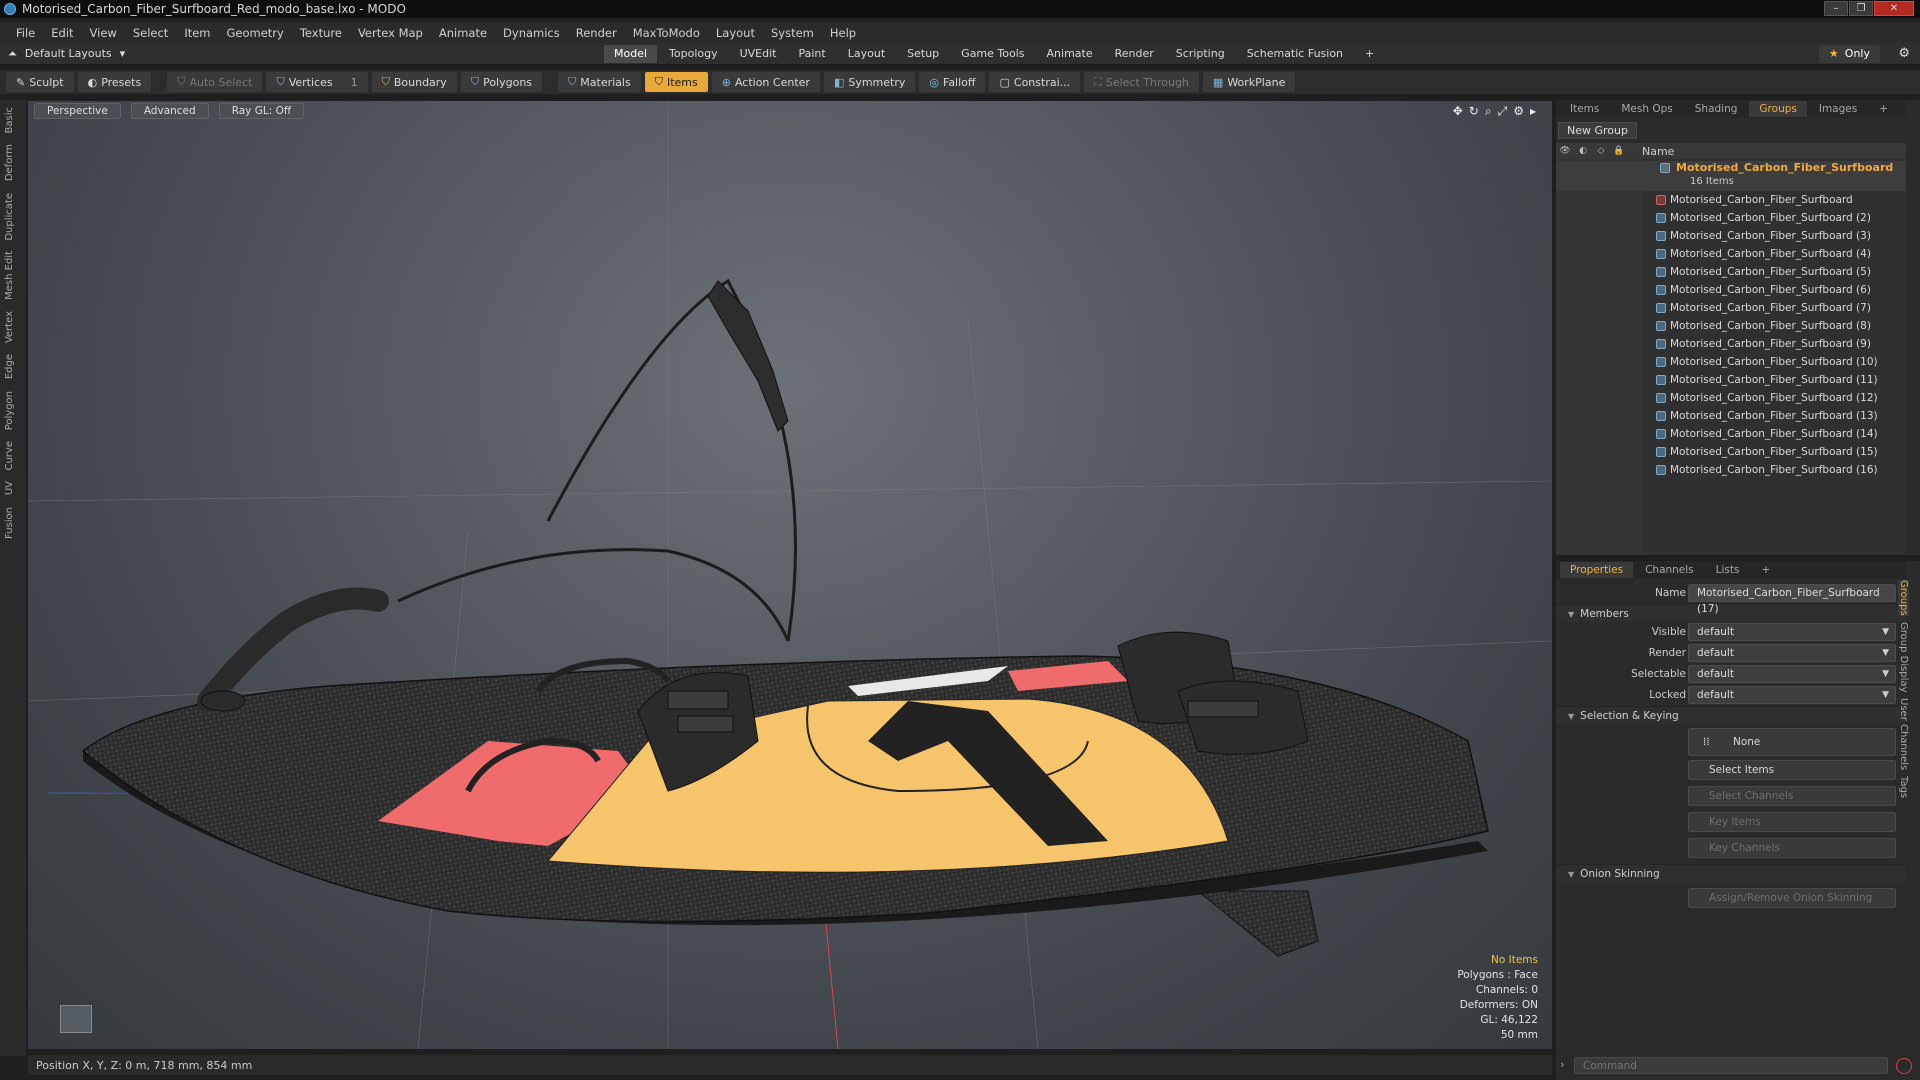  Describe the element at coordinates (693, 54) in the screenshot. I see `tab-topology: Topology` at that location.